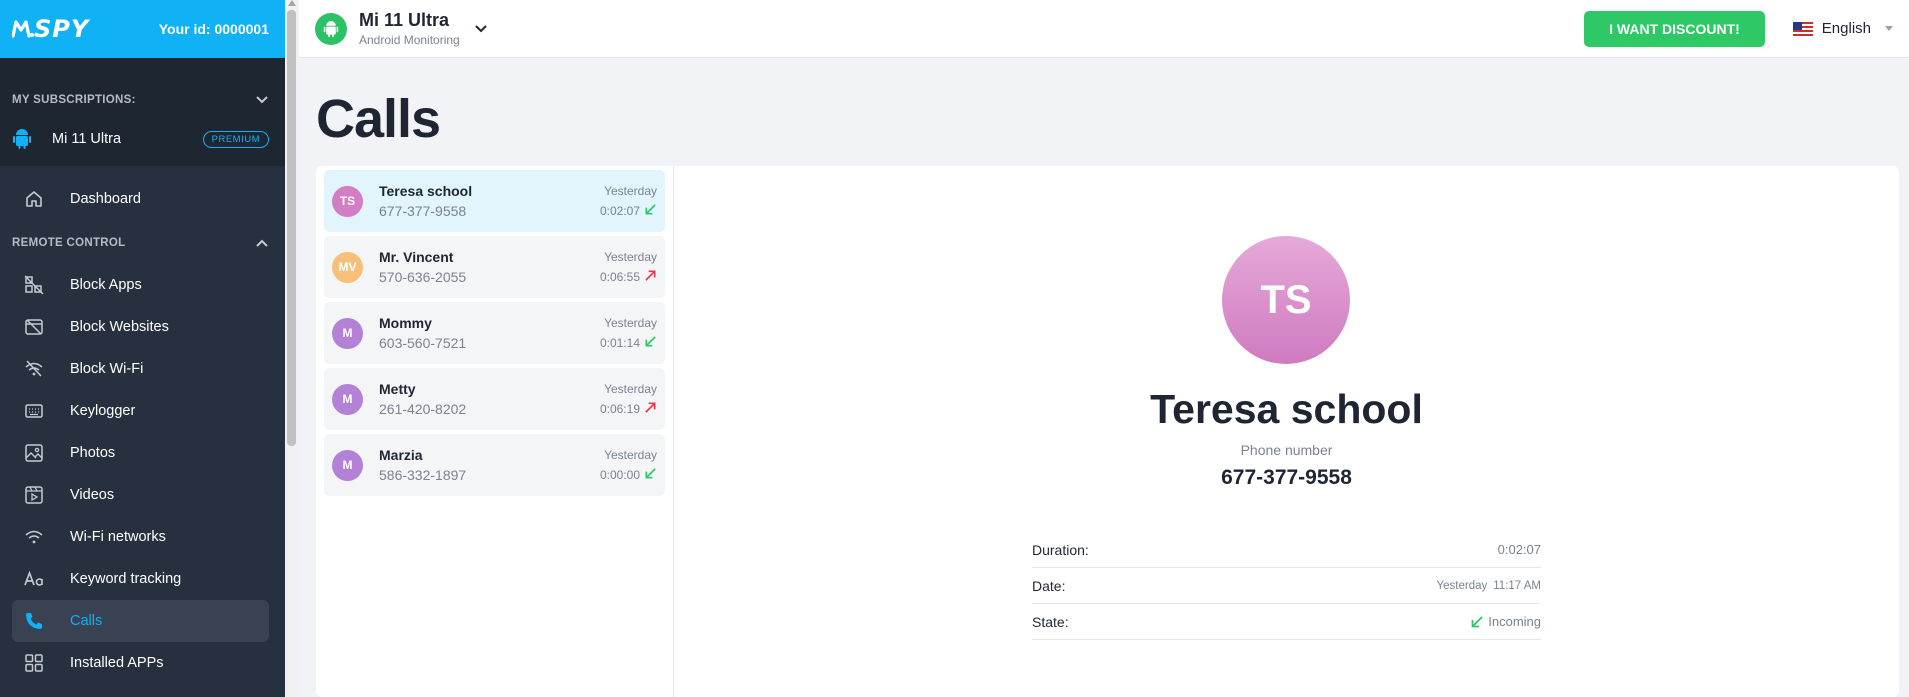  I want to click on call-list-item: M Mommy 603-560-7521 Yesterday 0:01:14, so click(494, 333).